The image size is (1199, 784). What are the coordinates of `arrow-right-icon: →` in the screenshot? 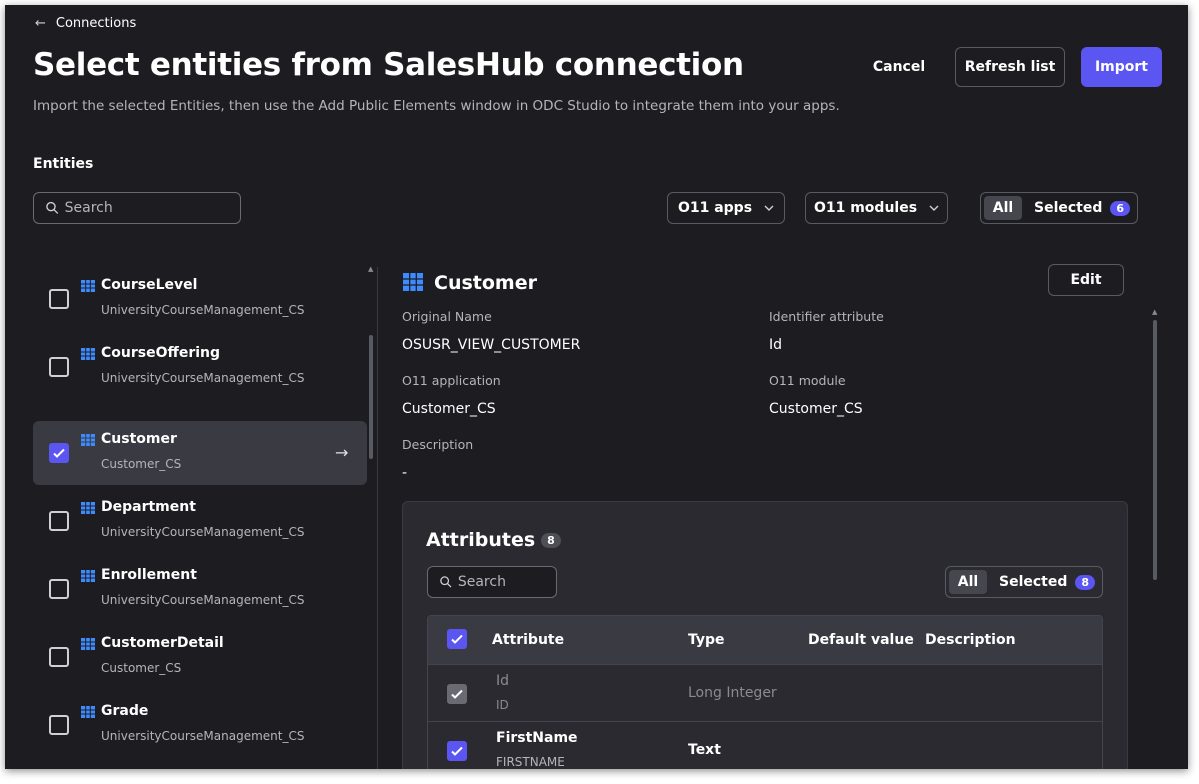 It's located at (342, 452).